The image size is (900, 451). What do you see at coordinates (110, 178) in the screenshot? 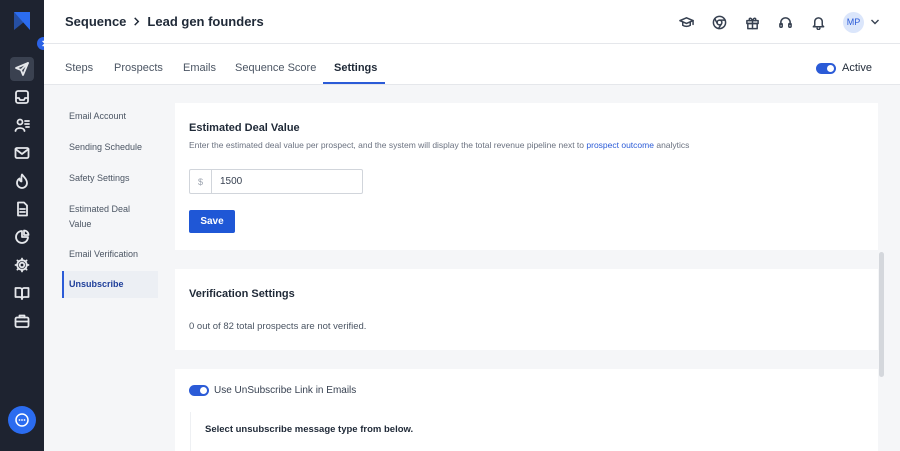
I see `settings-nav-safety-settings: Safety Settings` at bounding box center [110, 178].